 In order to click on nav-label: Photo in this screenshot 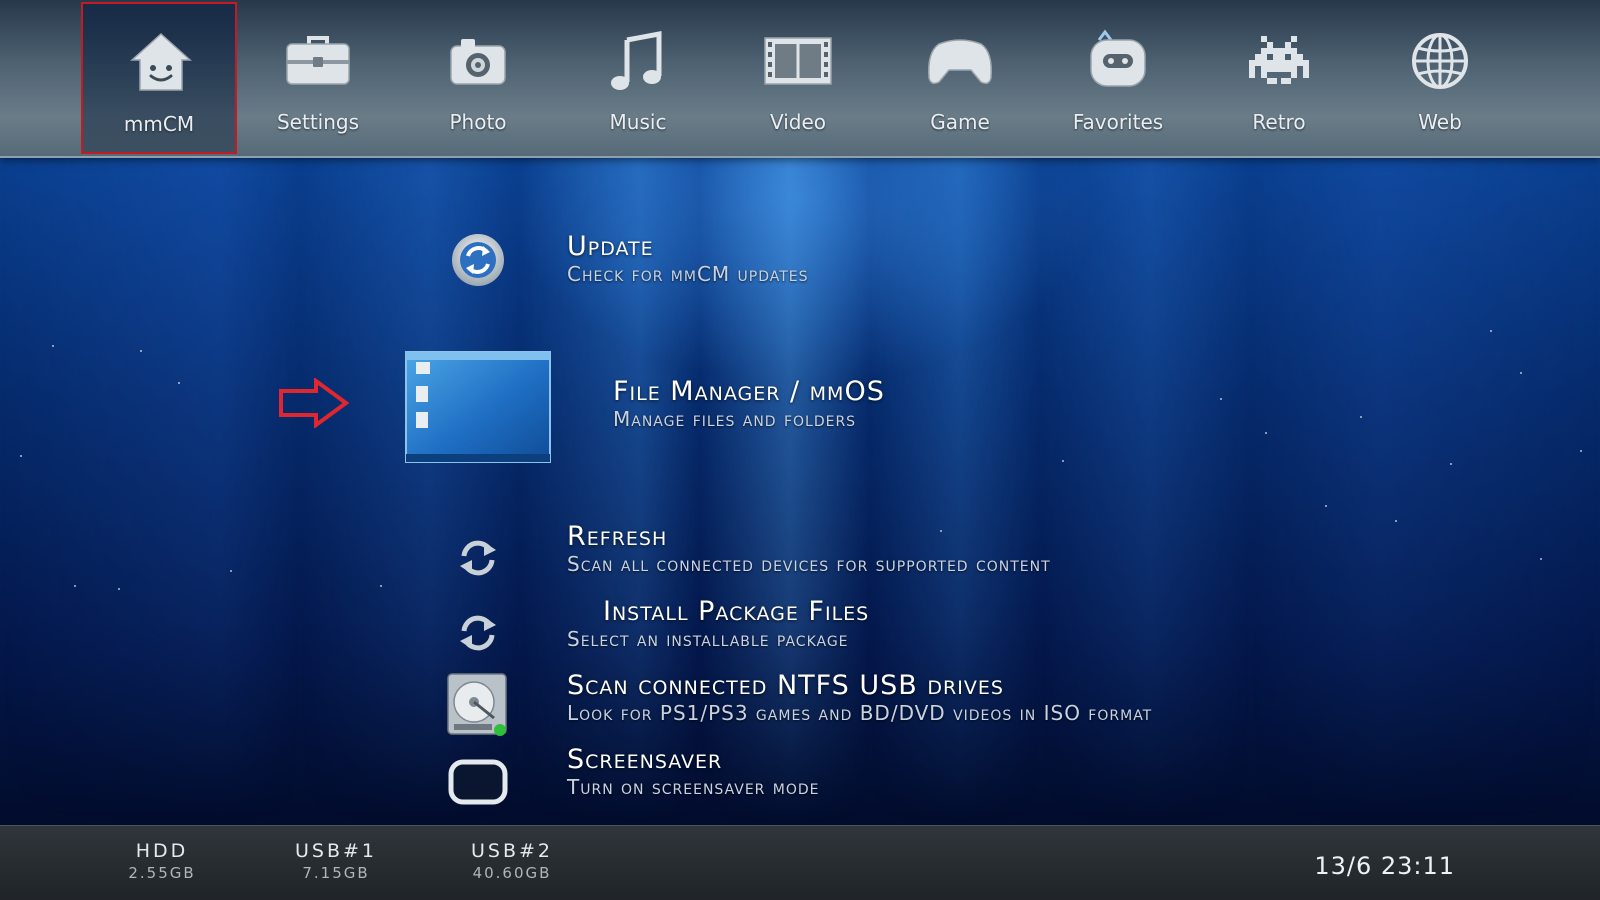, I will do `click(478, 122)`.